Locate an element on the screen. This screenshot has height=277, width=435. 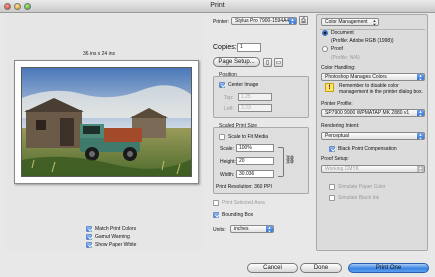
simulate-black-ink-option: Simulate Black Ink is located at coordinates (354, 198).